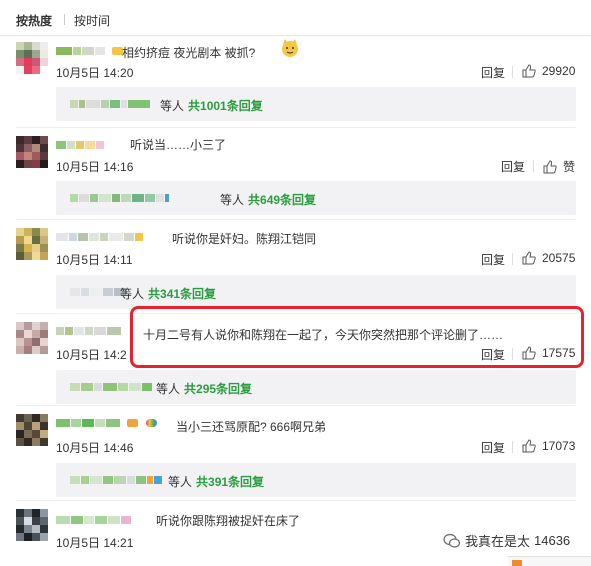 Image resolution: width=591 pixels, height=566 pixels. Describe the element at coordinates (218, 389) in the screenshot. I see `sub-replies-count: 共295条回复` at that location.